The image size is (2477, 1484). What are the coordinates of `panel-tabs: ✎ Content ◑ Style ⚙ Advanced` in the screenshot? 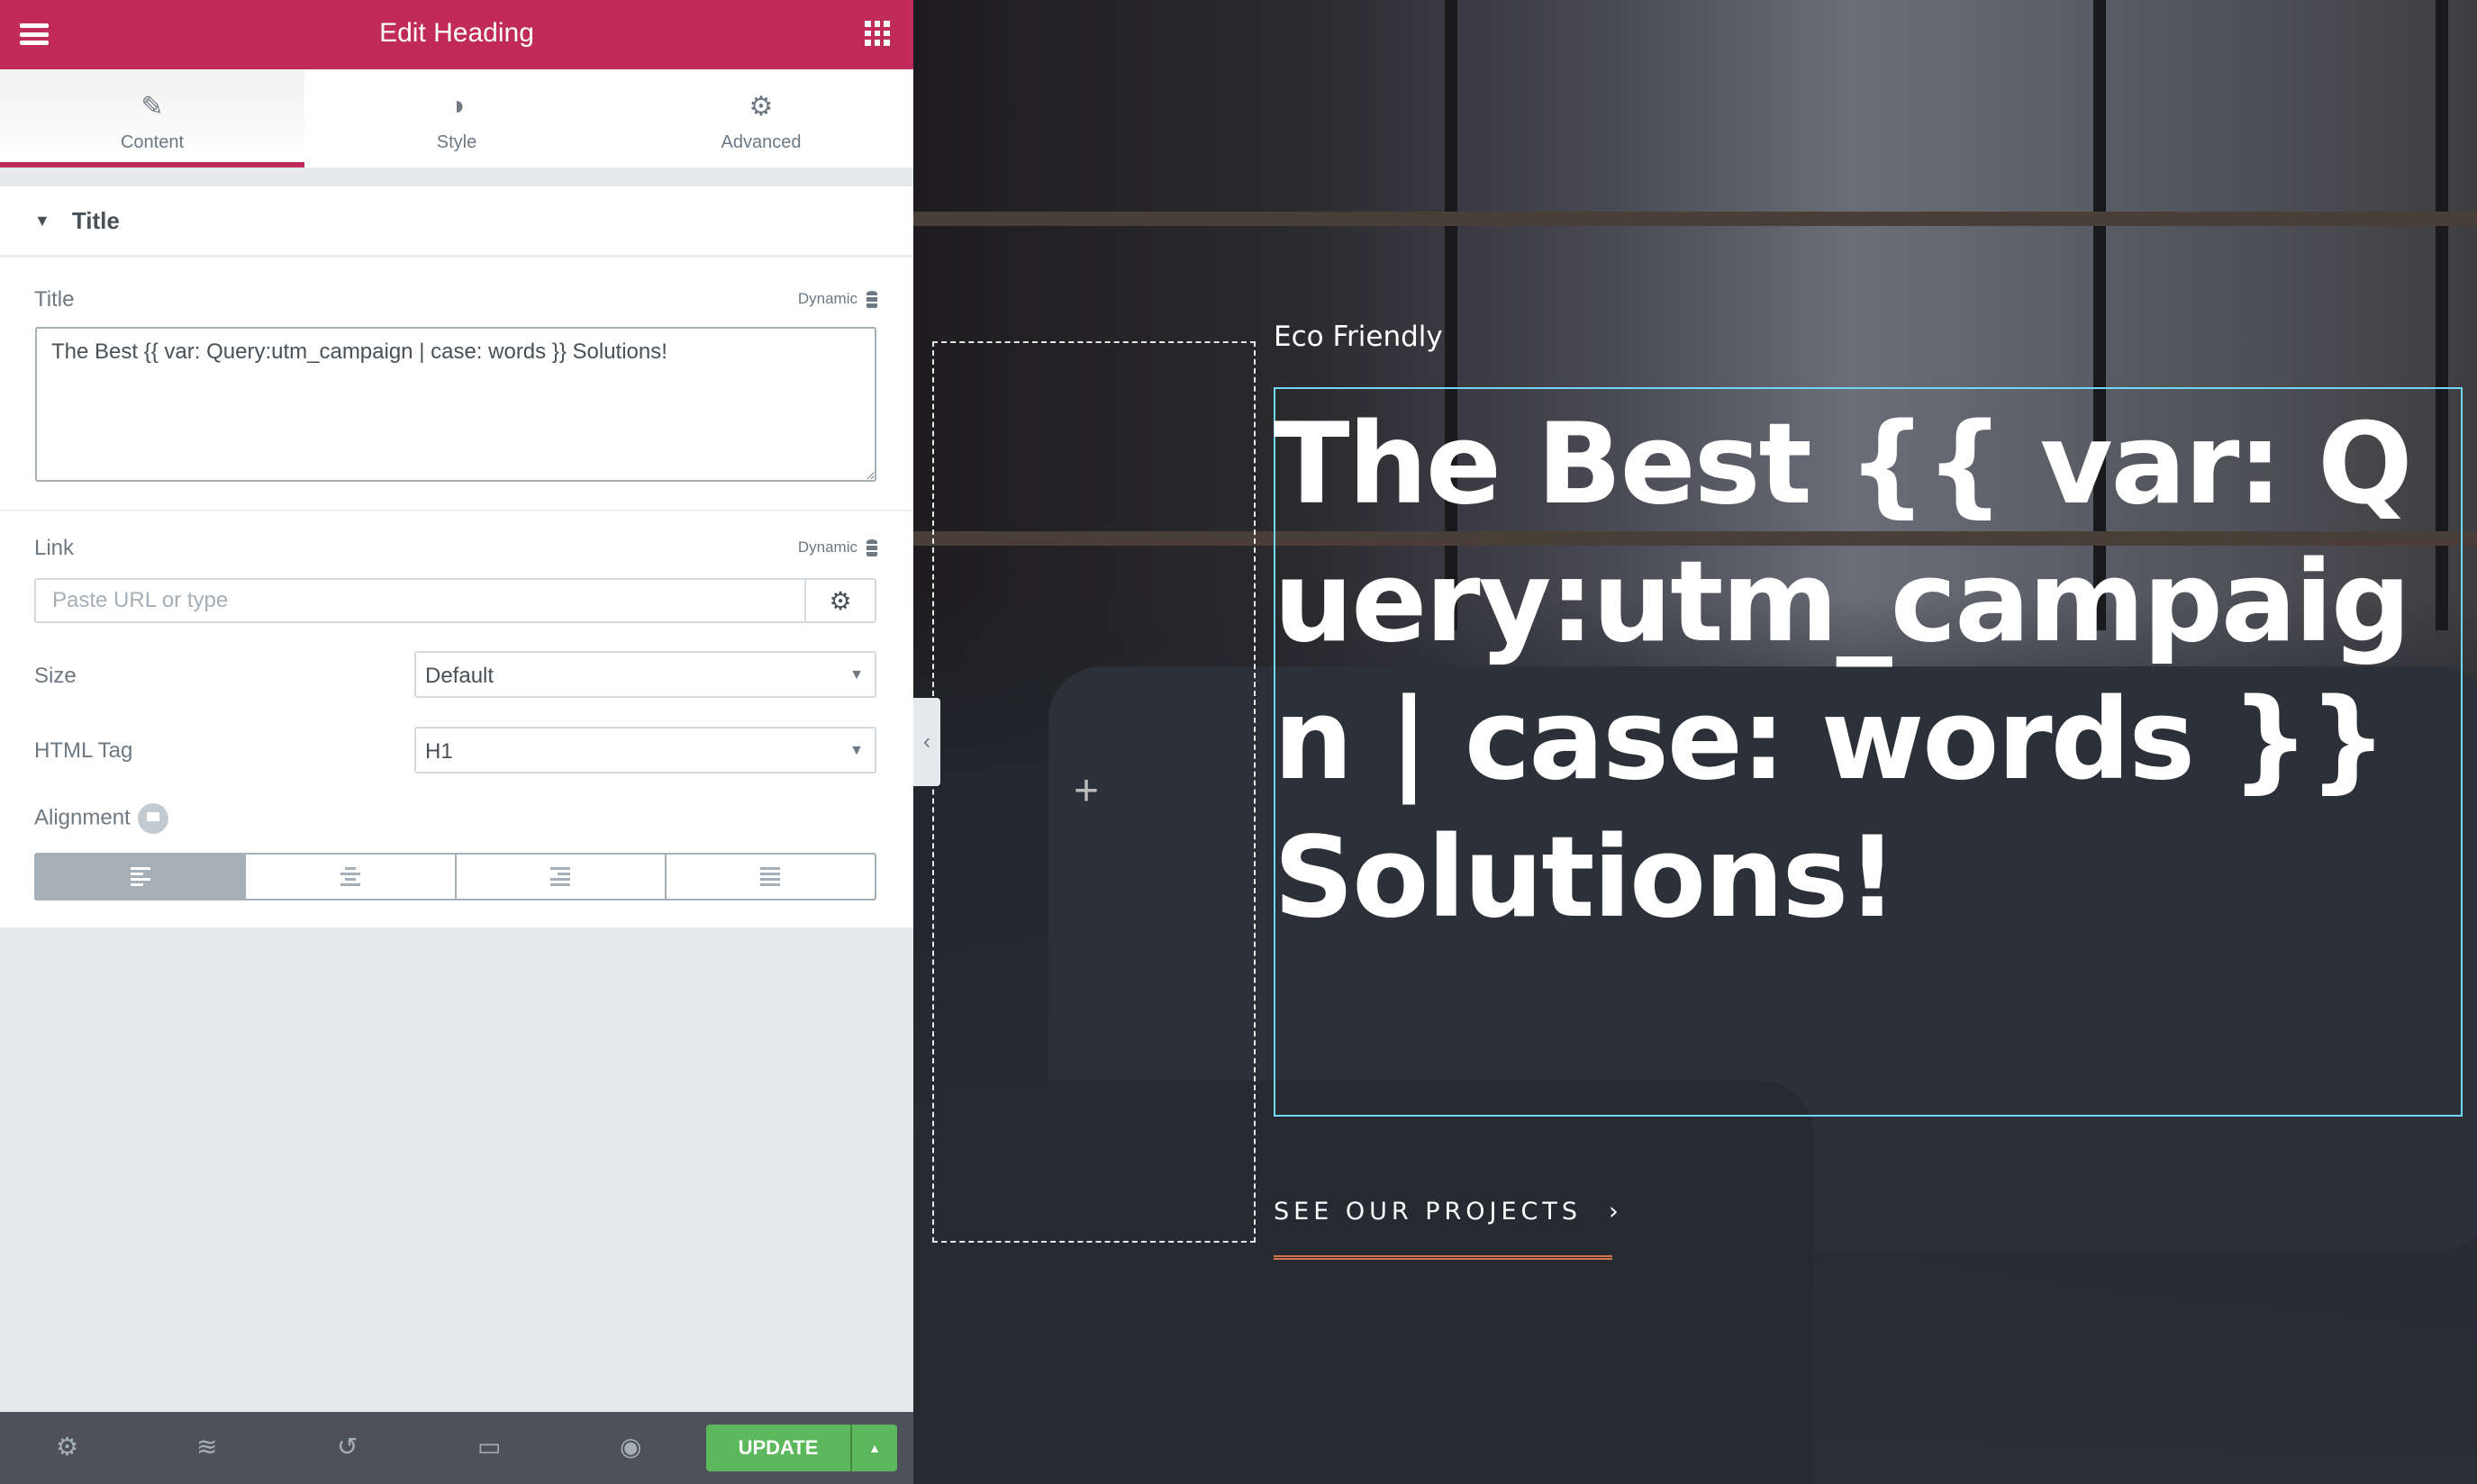 It's located at (456, 118).